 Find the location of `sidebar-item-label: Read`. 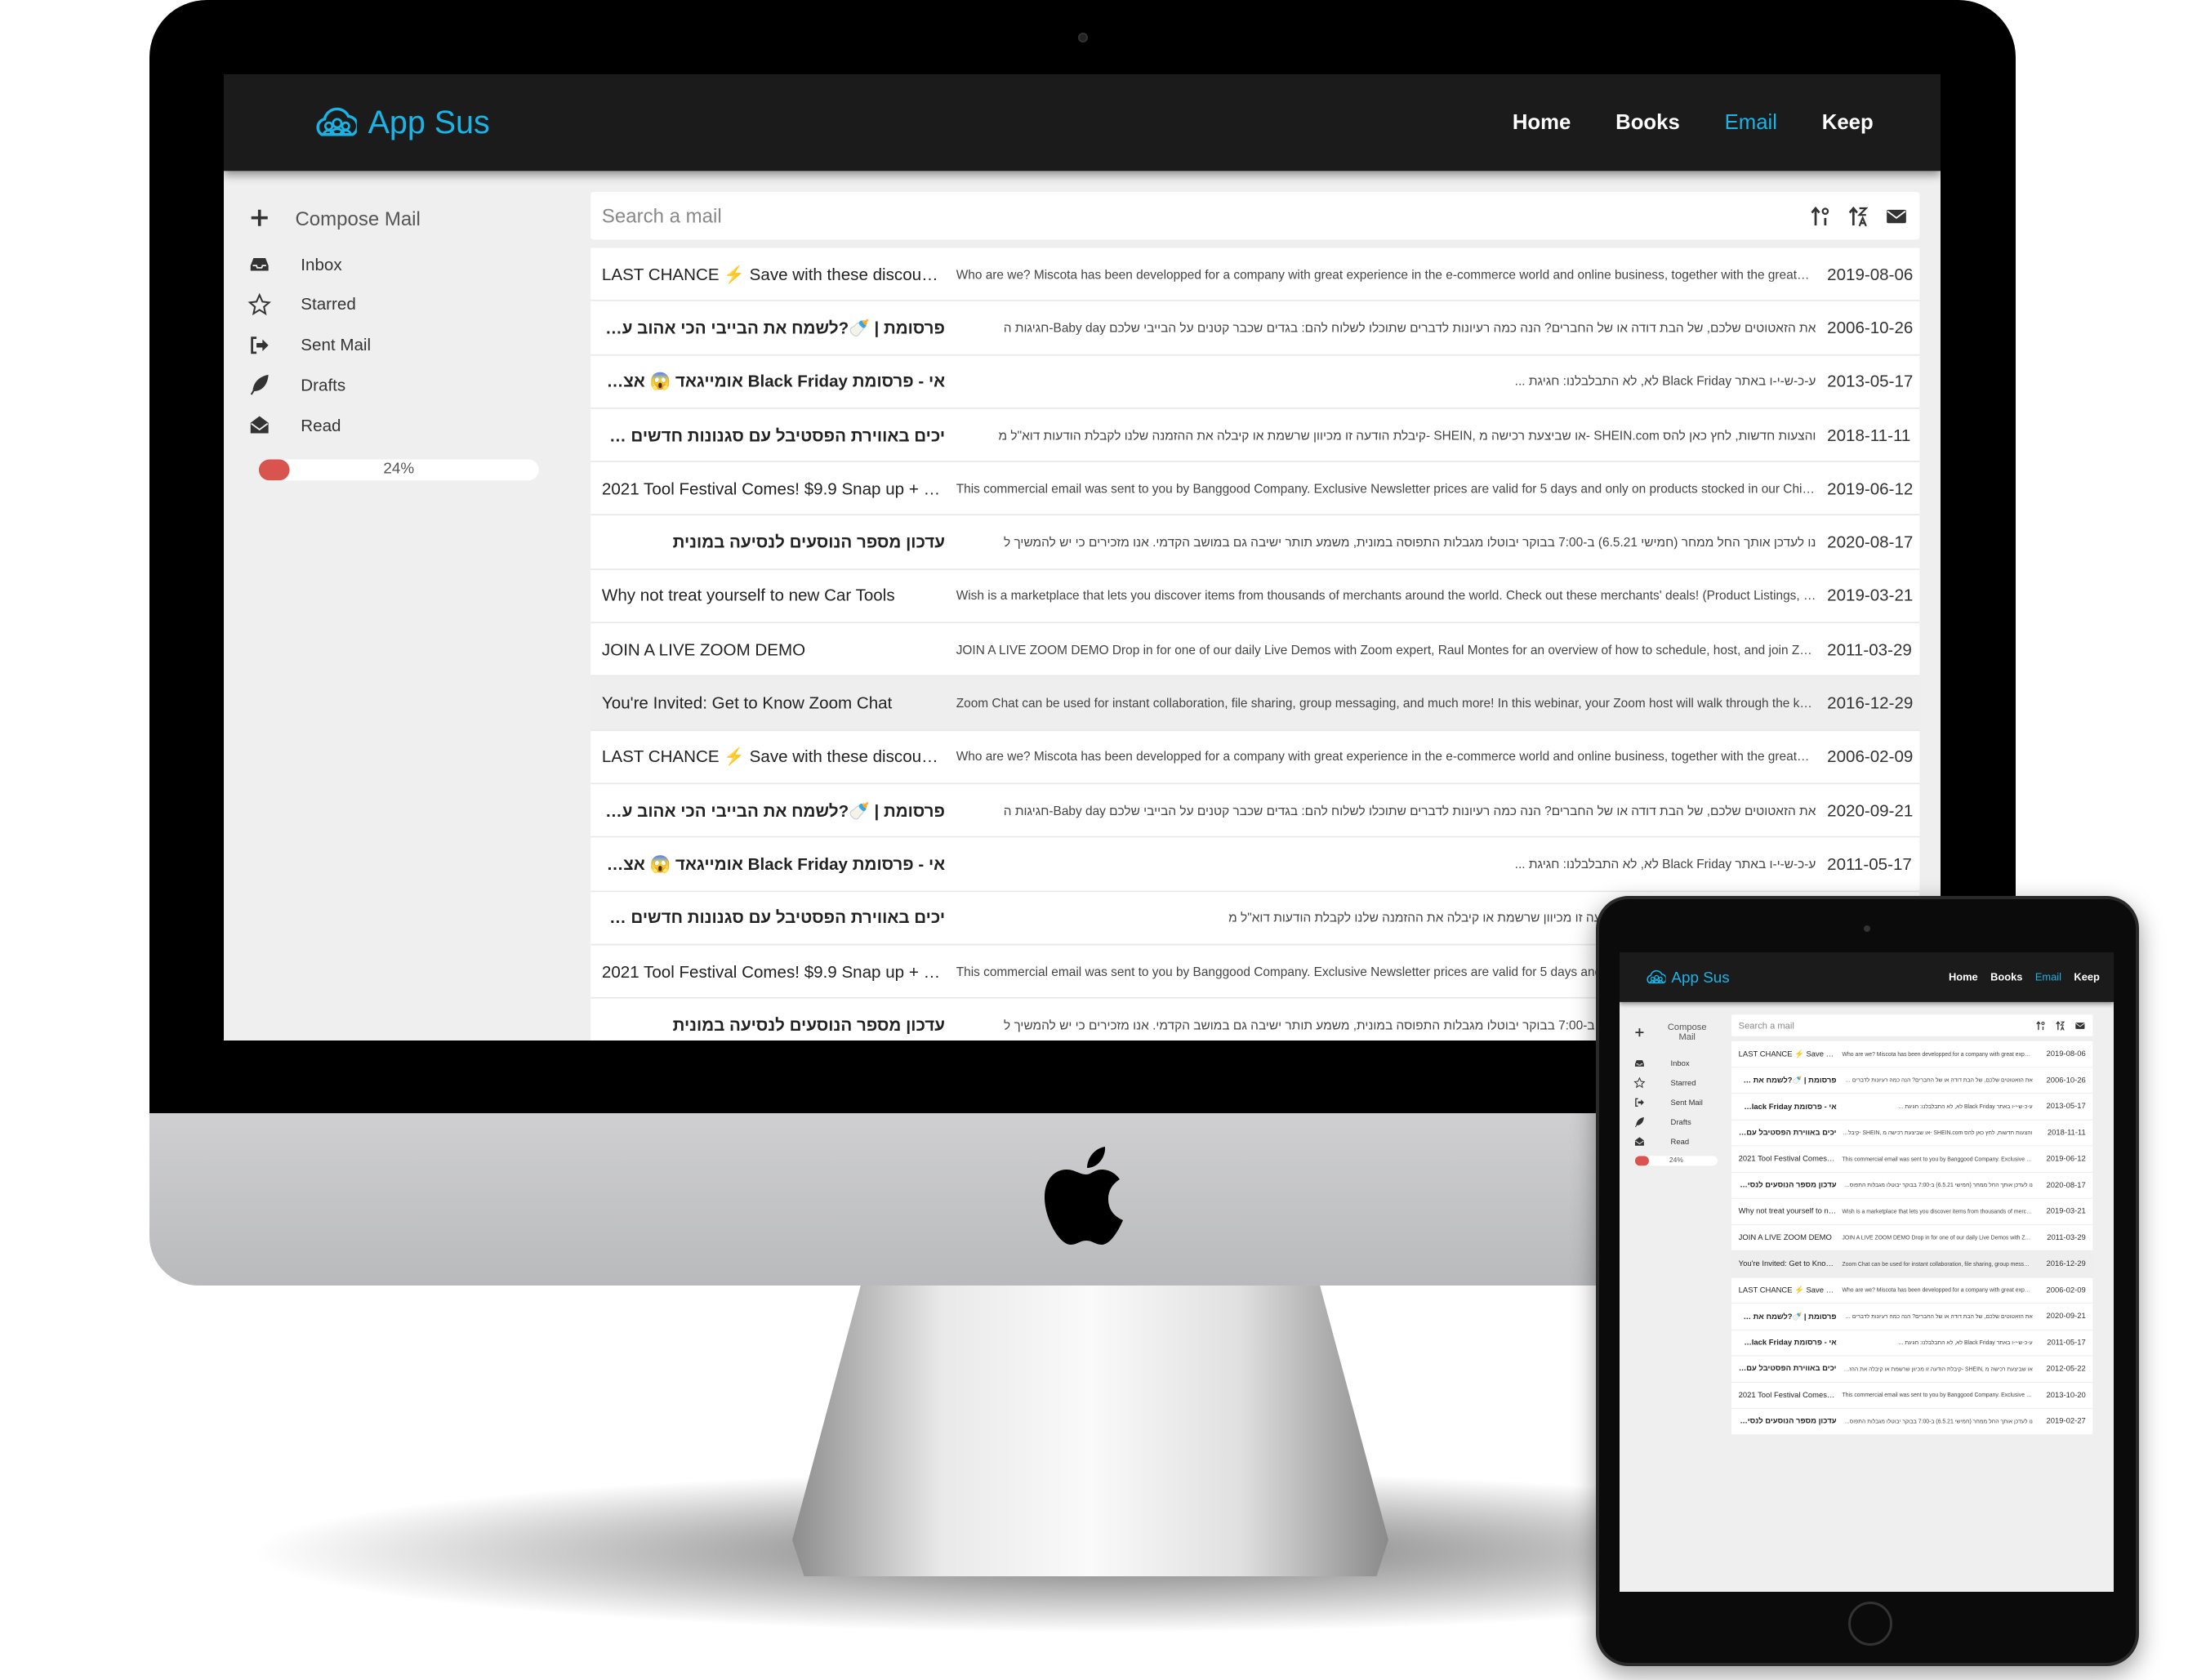

sidebar-item-label: Read is located at coordinates (1680, 1142).